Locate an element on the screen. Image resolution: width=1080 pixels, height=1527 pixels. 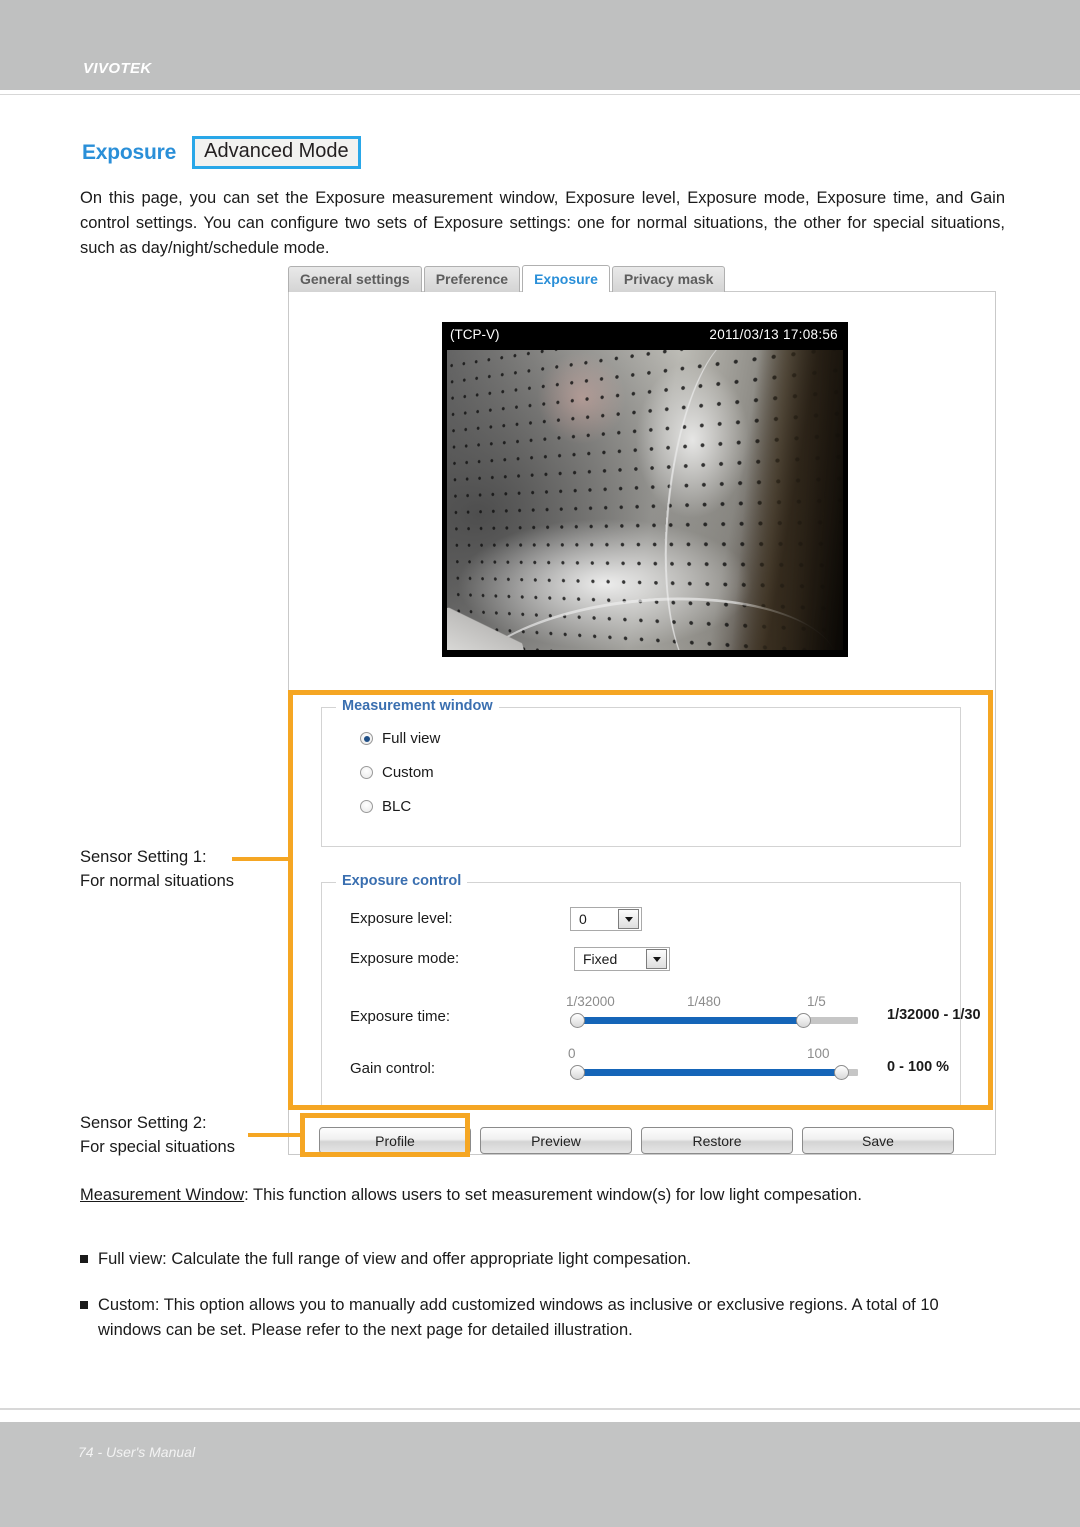
gain-control-row: Gain control: 0 100 0 - 100 % is located at coordinates (641, 1064).